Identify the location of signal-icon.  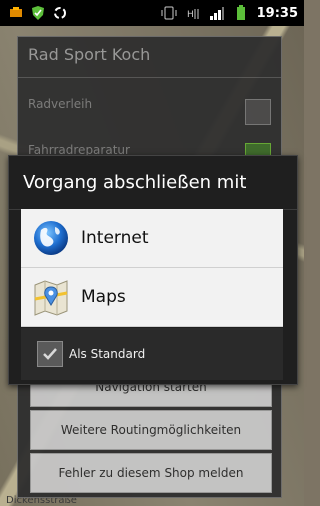
(217, 13).